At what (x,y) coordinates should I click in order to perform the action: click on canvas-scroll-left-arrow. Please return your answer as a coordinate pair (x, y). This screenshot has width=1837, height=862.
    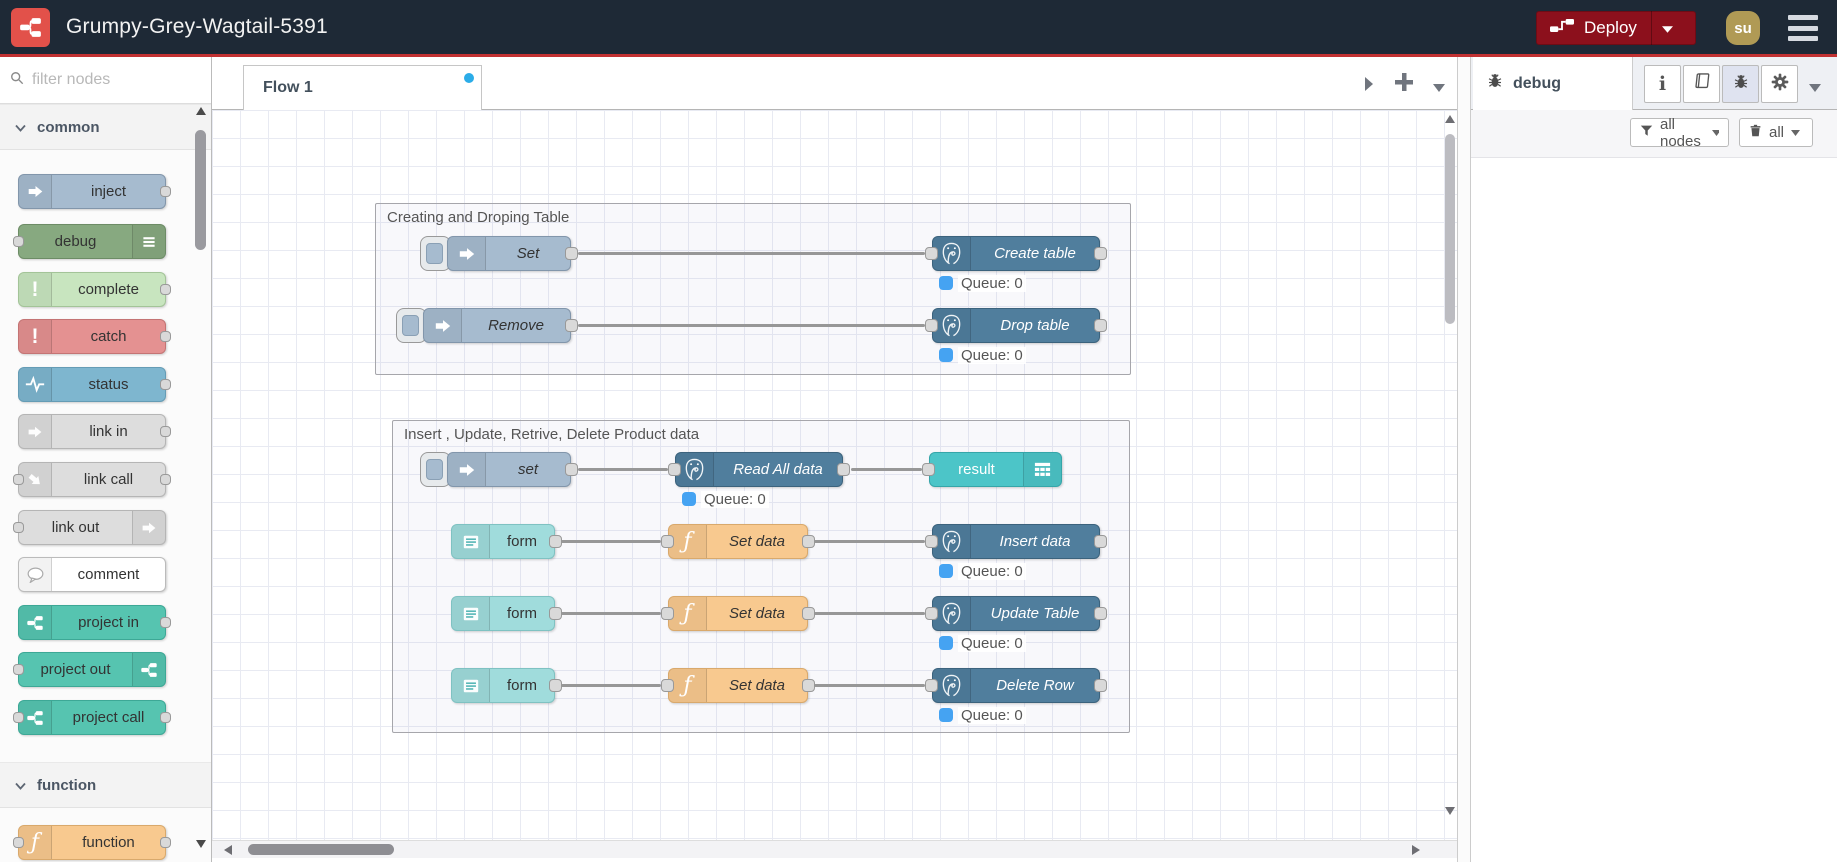
    Looking at the image, I should click on (228, 850).